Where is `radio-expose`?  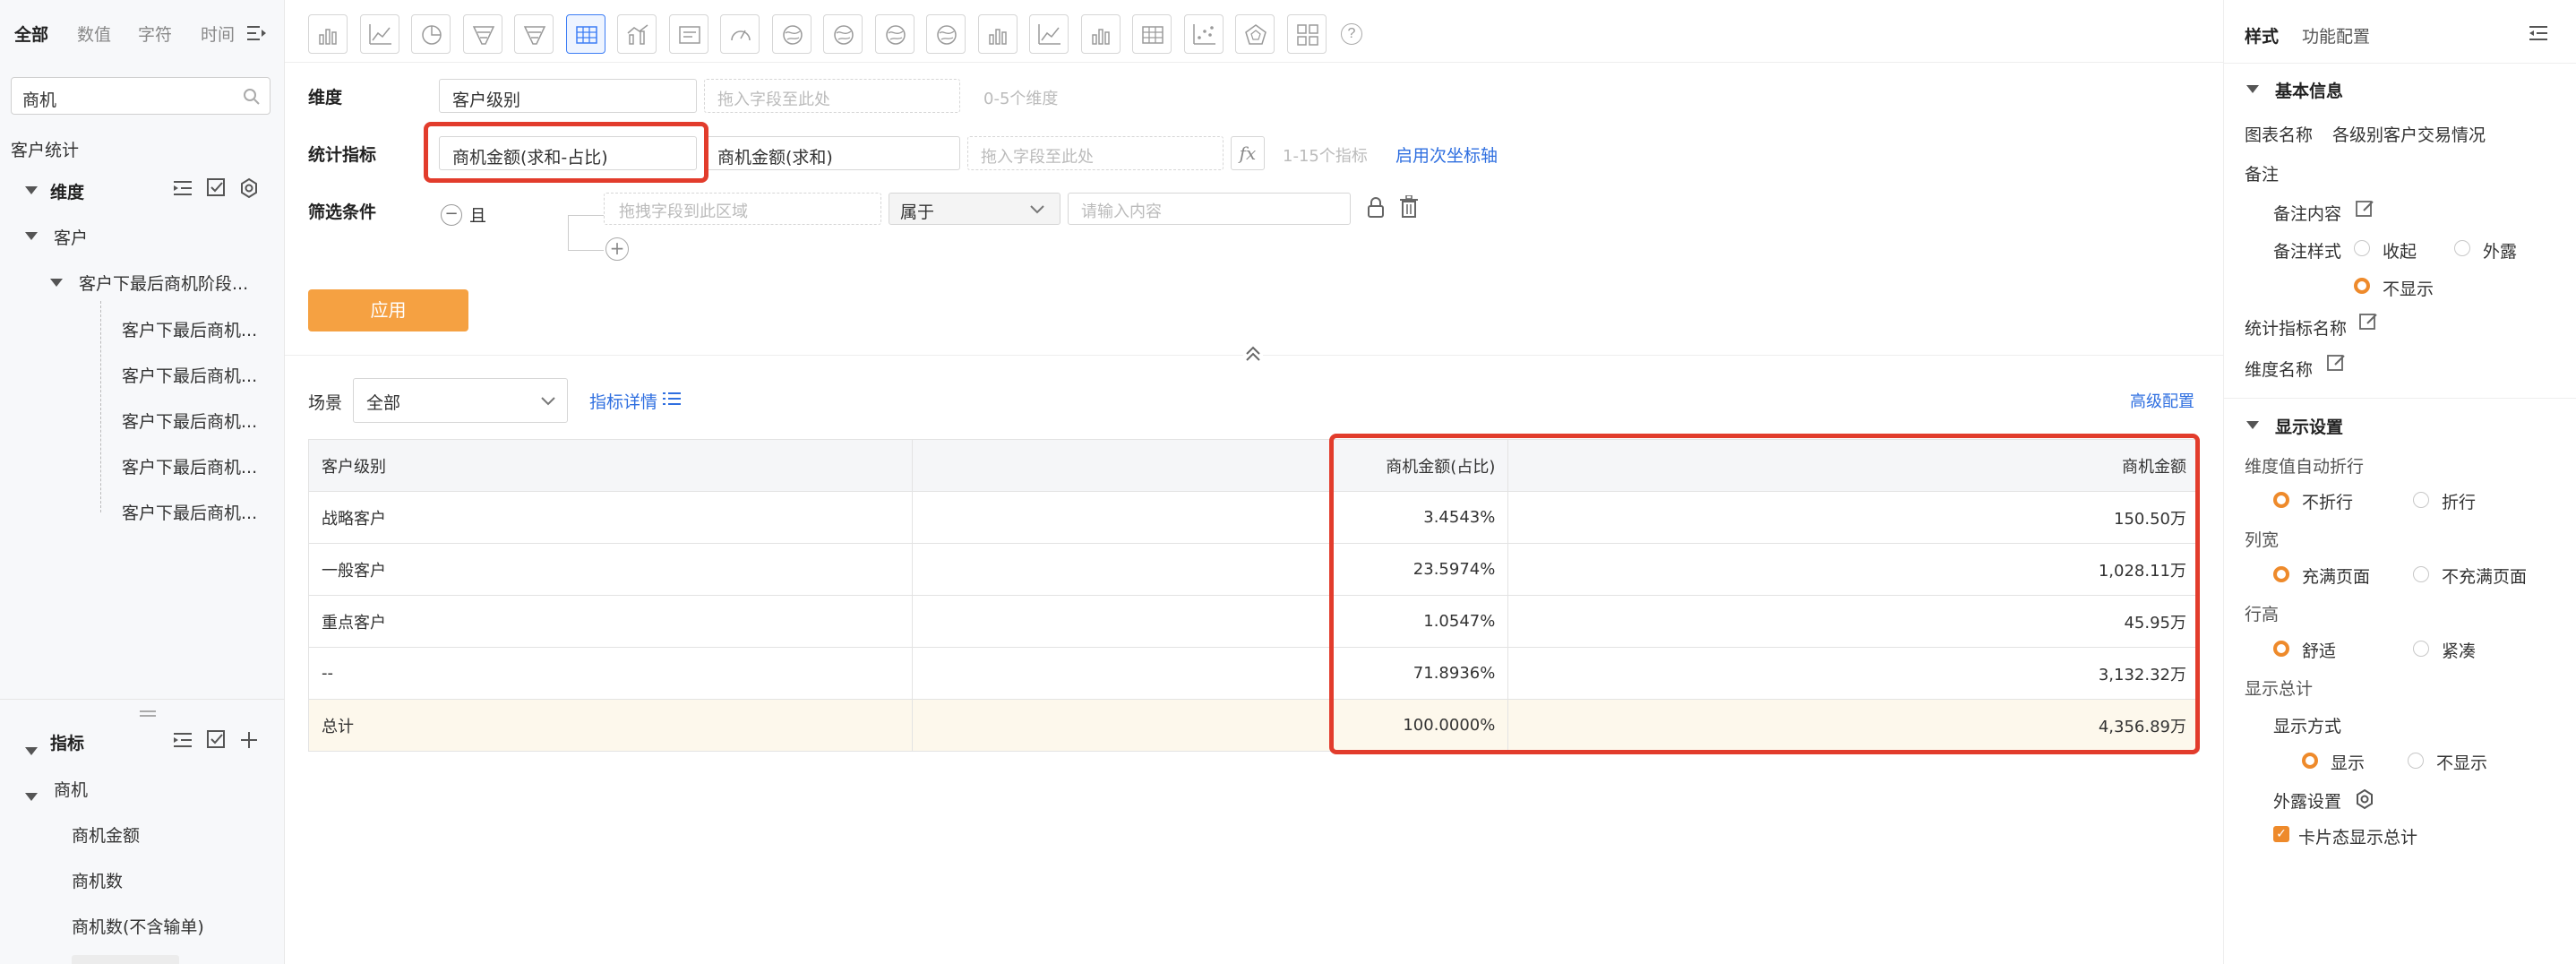
radio-expose is located at coordinates (2462, 248).